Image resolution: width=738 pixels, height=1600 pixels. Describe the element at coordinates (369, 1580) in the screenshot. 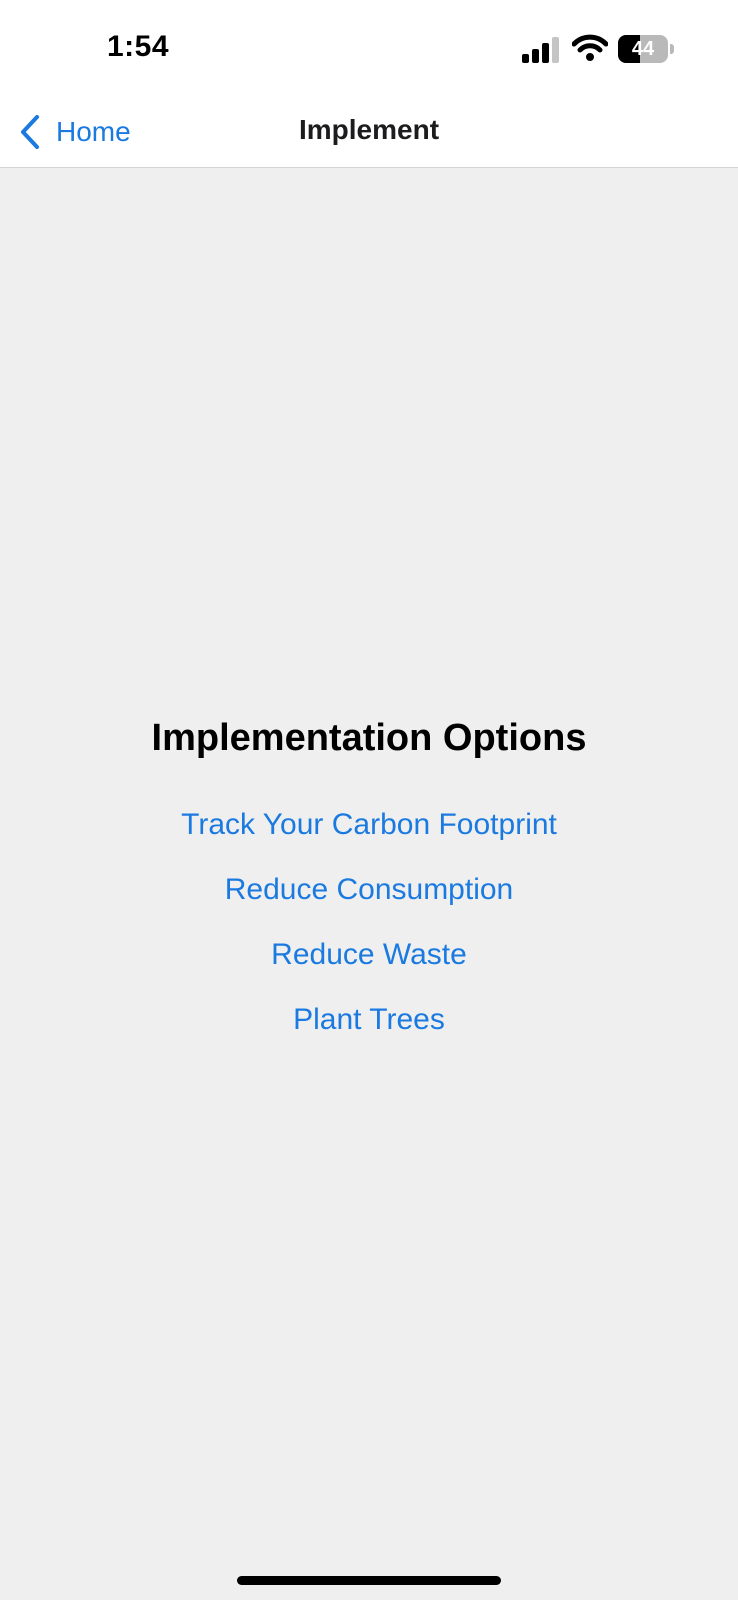

I see `home-indicator` at that location.